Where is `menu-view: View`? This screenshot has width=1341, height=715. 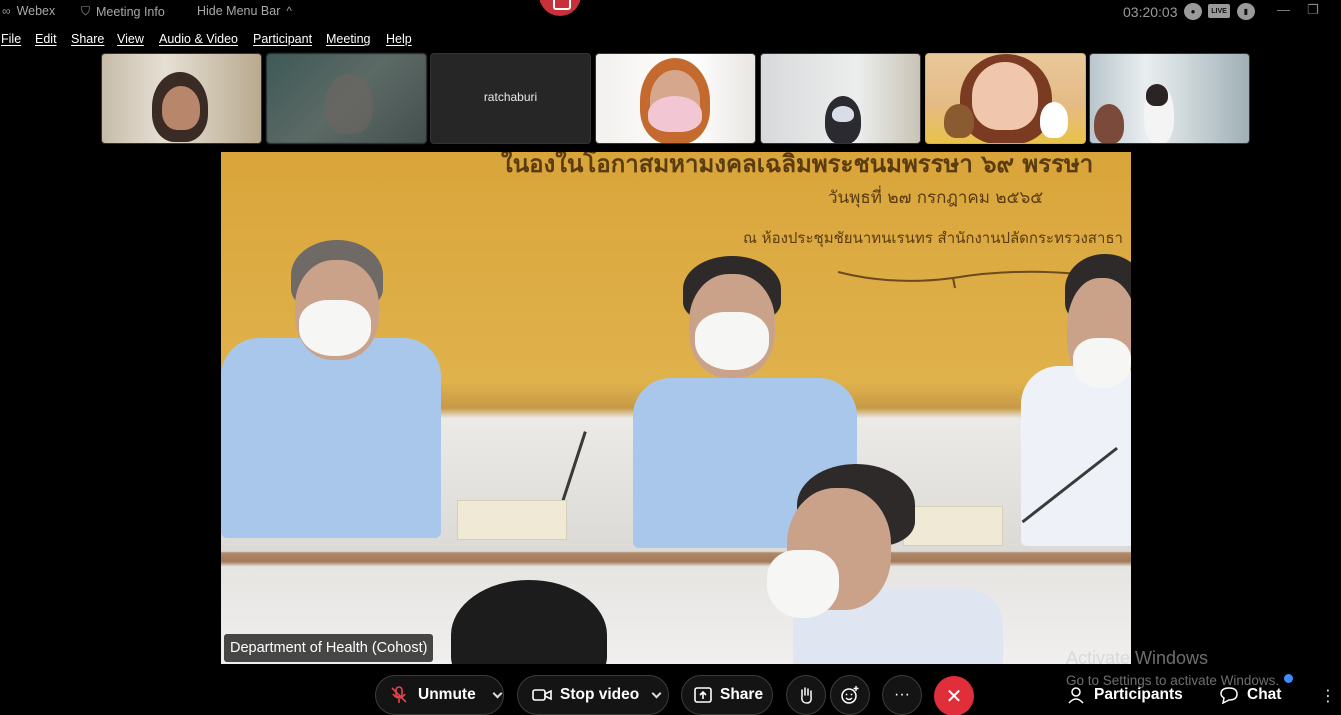
menu-view: View is located at coordinates (130, 39).